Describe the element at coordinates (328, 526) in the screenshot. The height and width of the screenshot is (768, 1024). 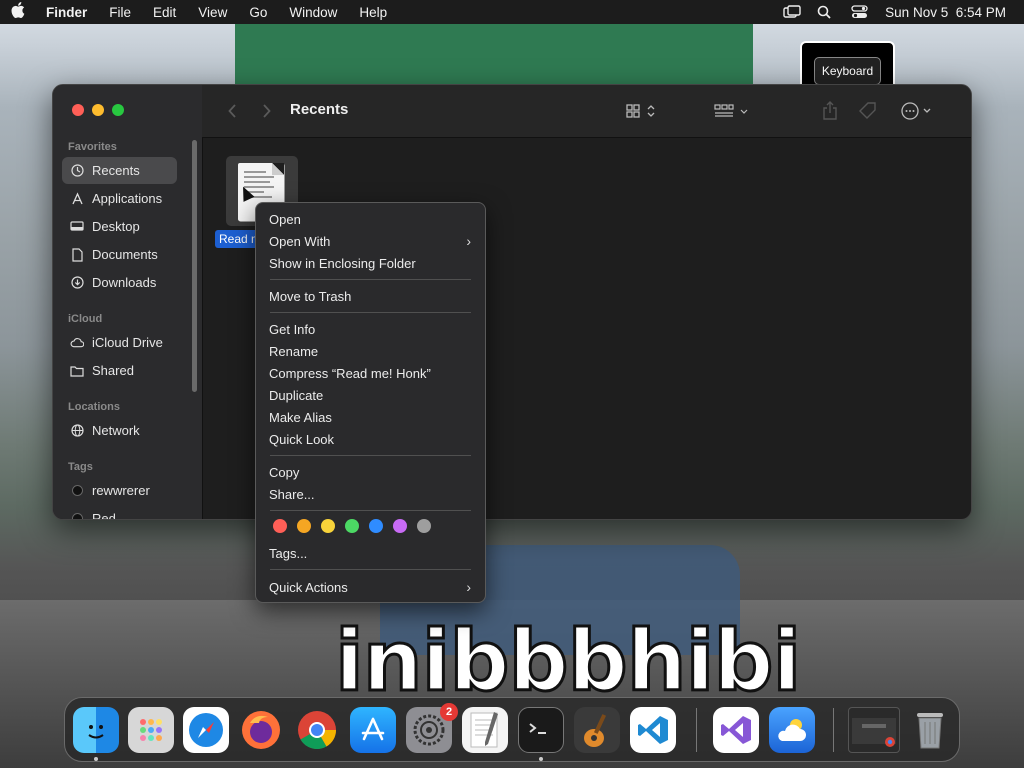
I see `tag-color-yellow` at that location.